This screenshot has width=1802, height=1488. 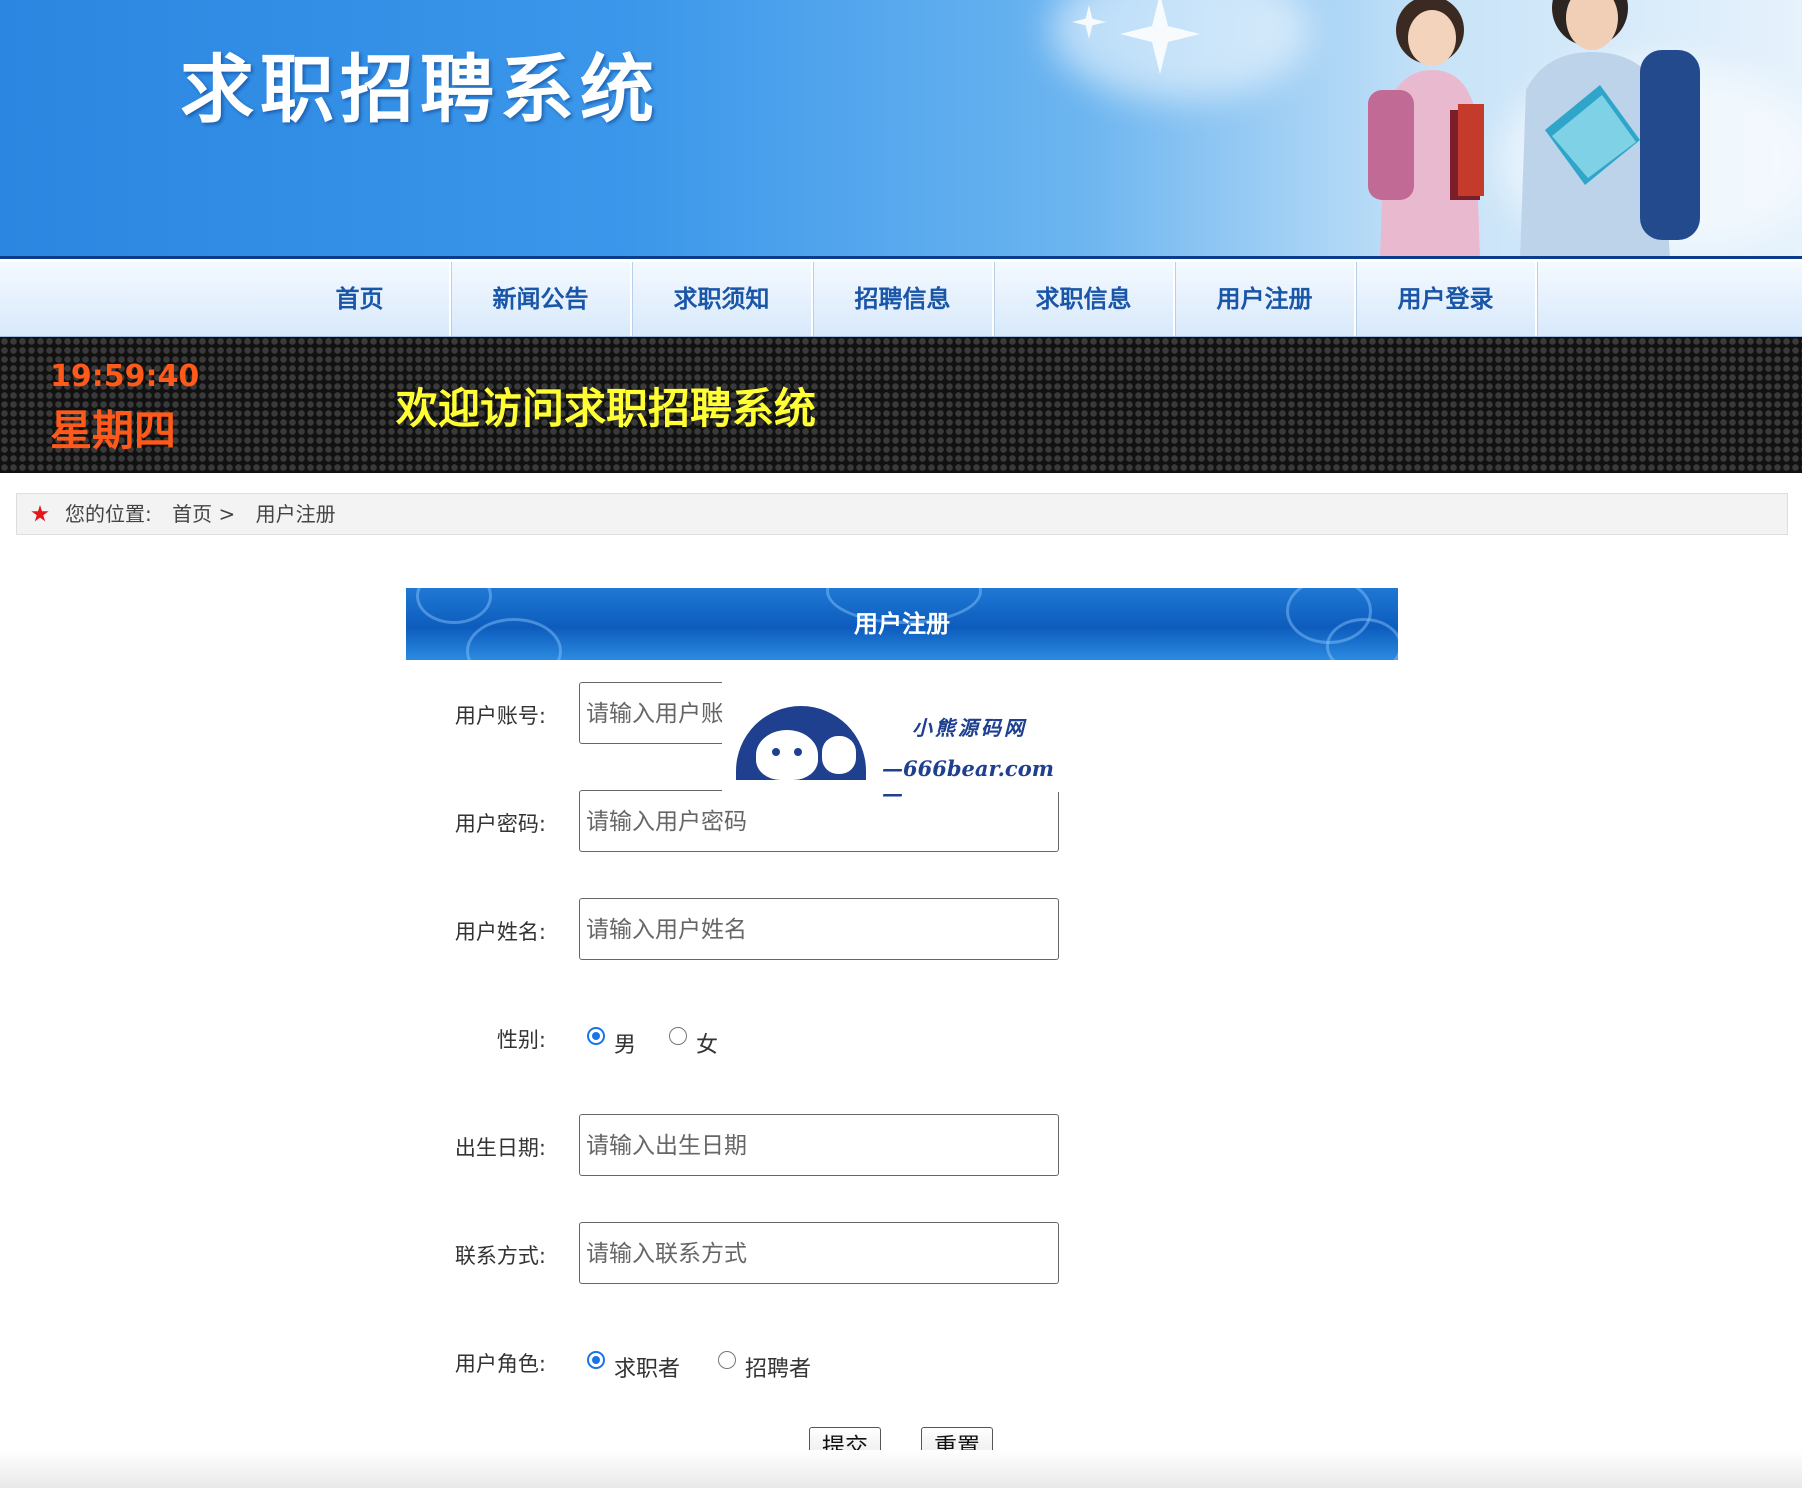 I want to click on birthday-input: 请输入出生日期, so click(x=819, y=1145).